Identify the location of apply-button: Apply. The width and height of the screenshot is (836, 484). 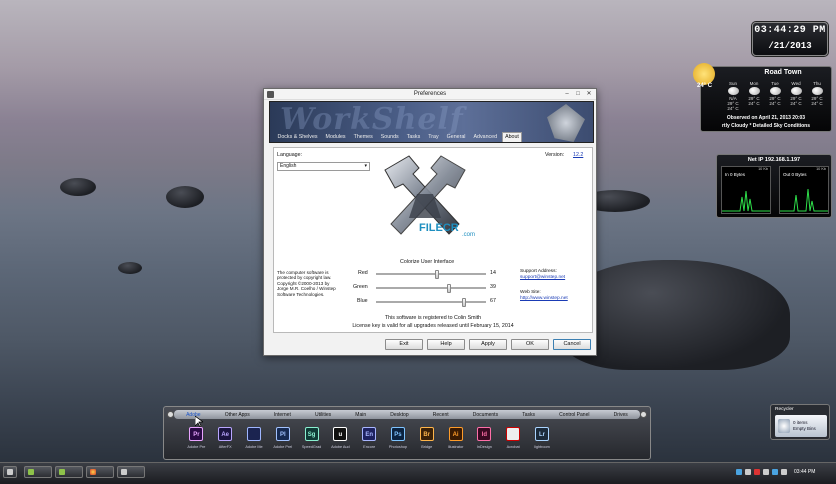
(488, 344).